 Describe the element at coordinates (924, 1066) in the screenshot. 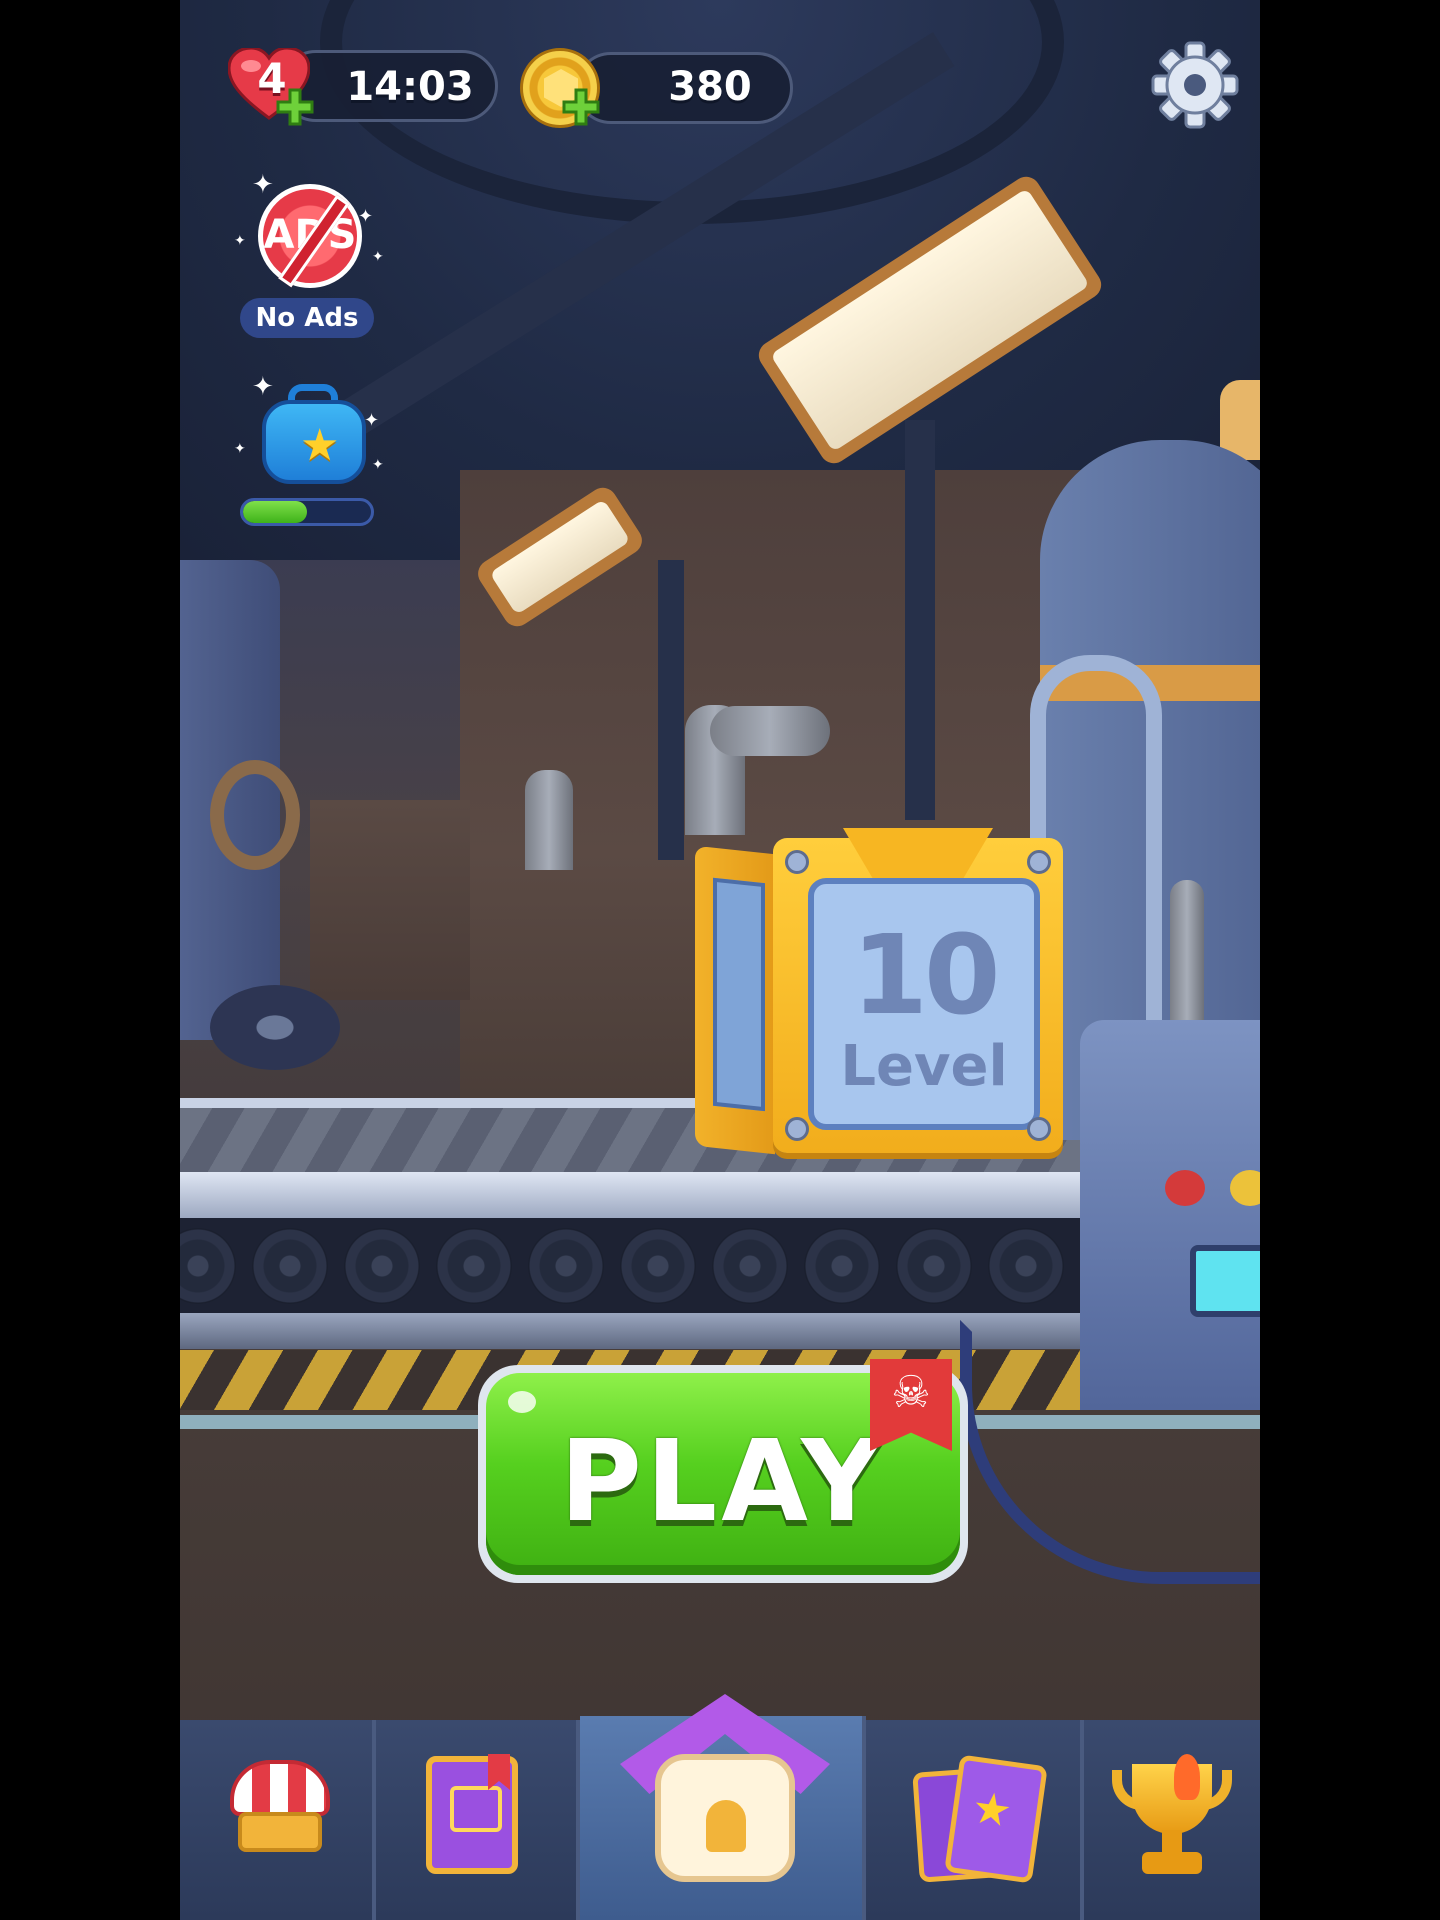

I see `level-label: Level` at that location.